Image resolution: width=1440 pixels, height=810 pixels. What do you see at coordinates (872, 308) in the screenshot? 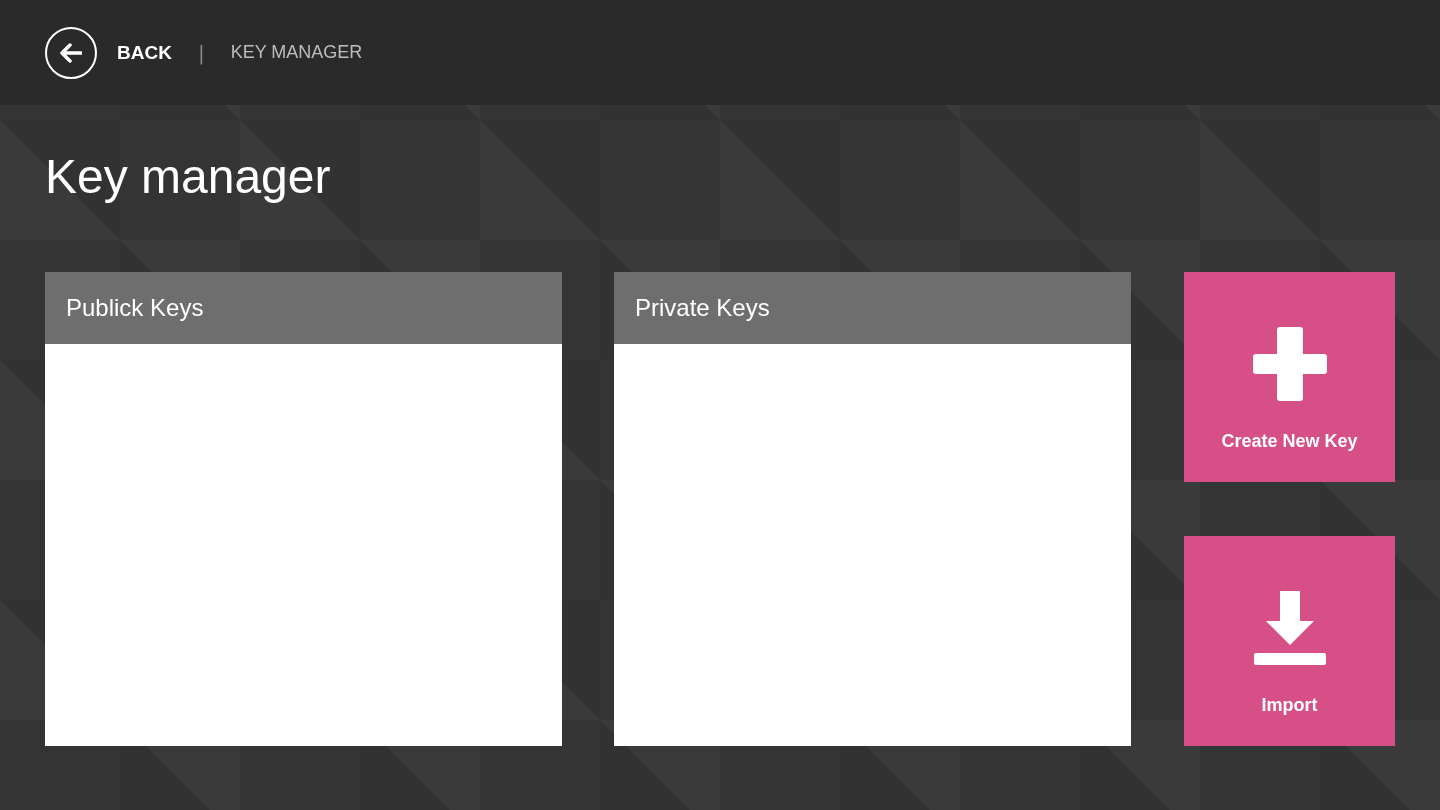
I see `panel-title: Private Keys` at bounding box center [872, 308].